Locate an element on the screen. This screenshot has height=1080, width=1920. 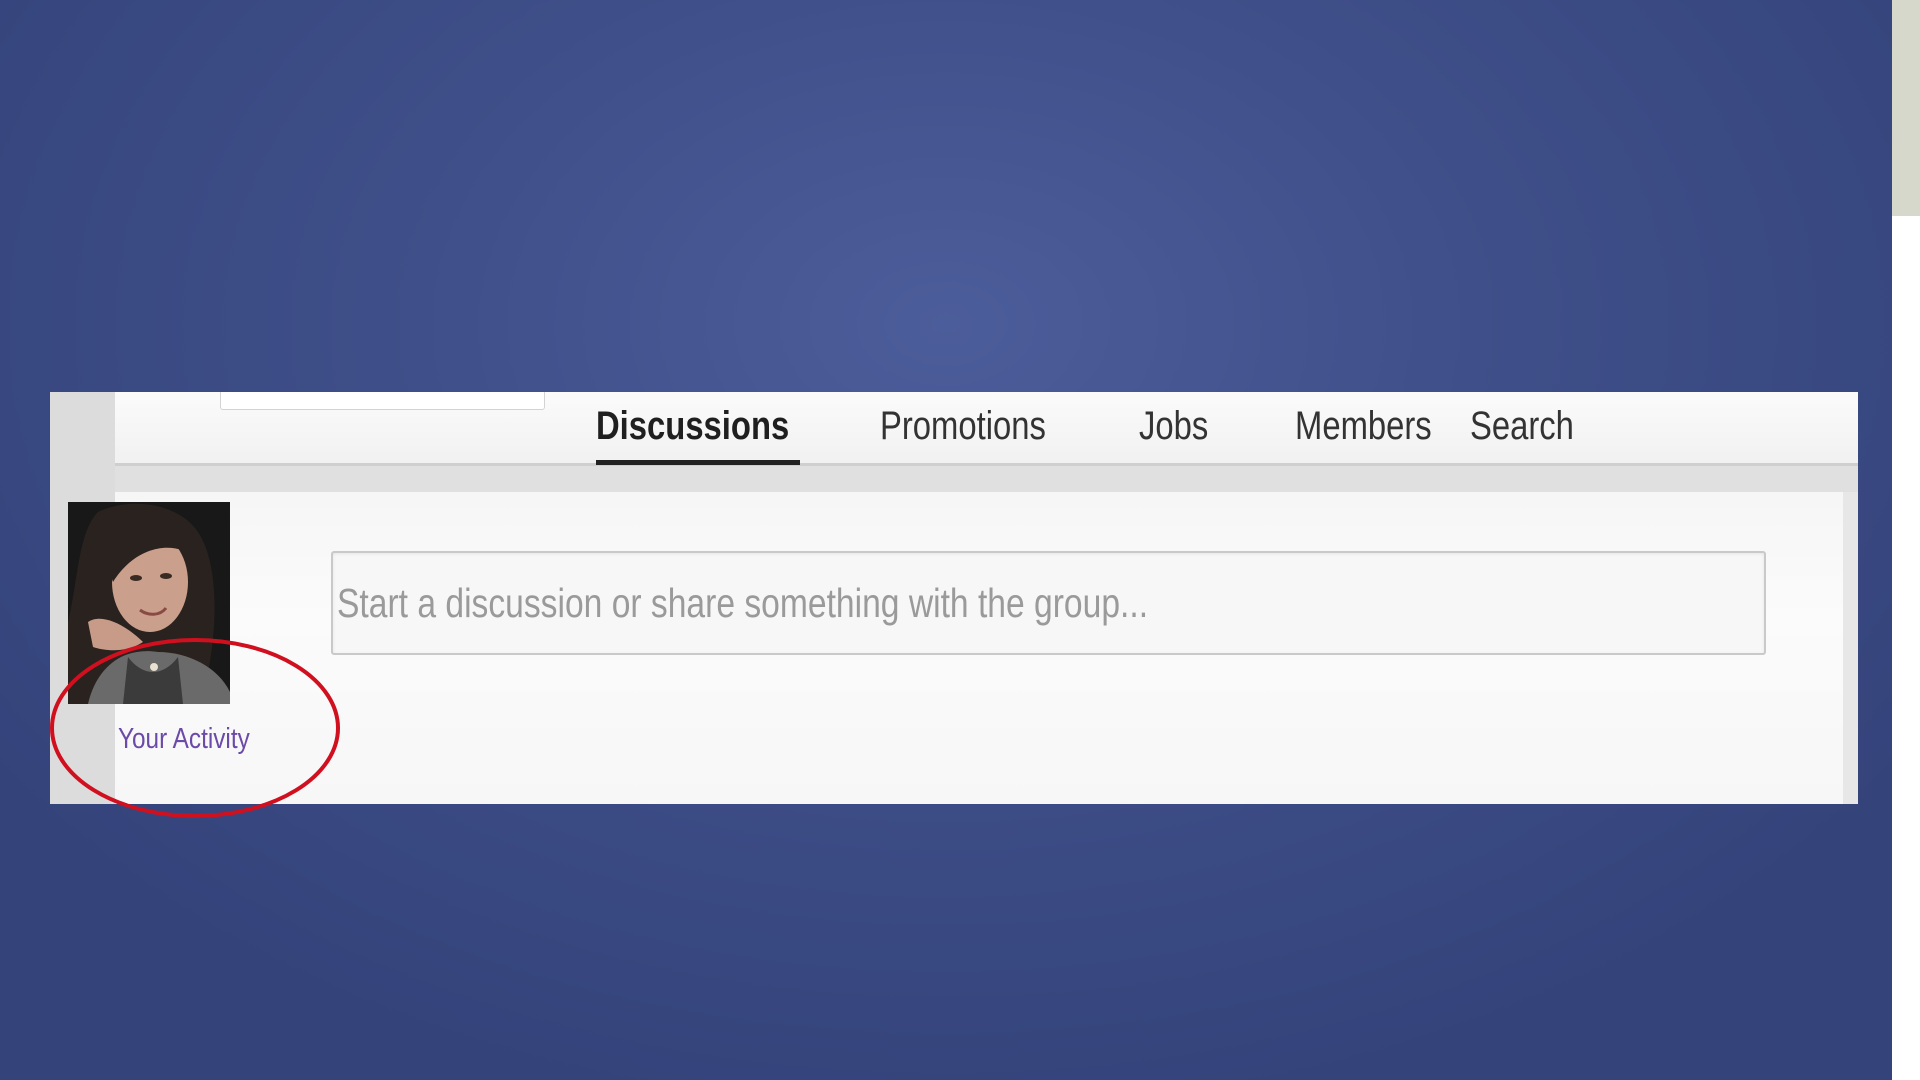
your-activity-link: Your Activity is located at coordinates (184, 739).